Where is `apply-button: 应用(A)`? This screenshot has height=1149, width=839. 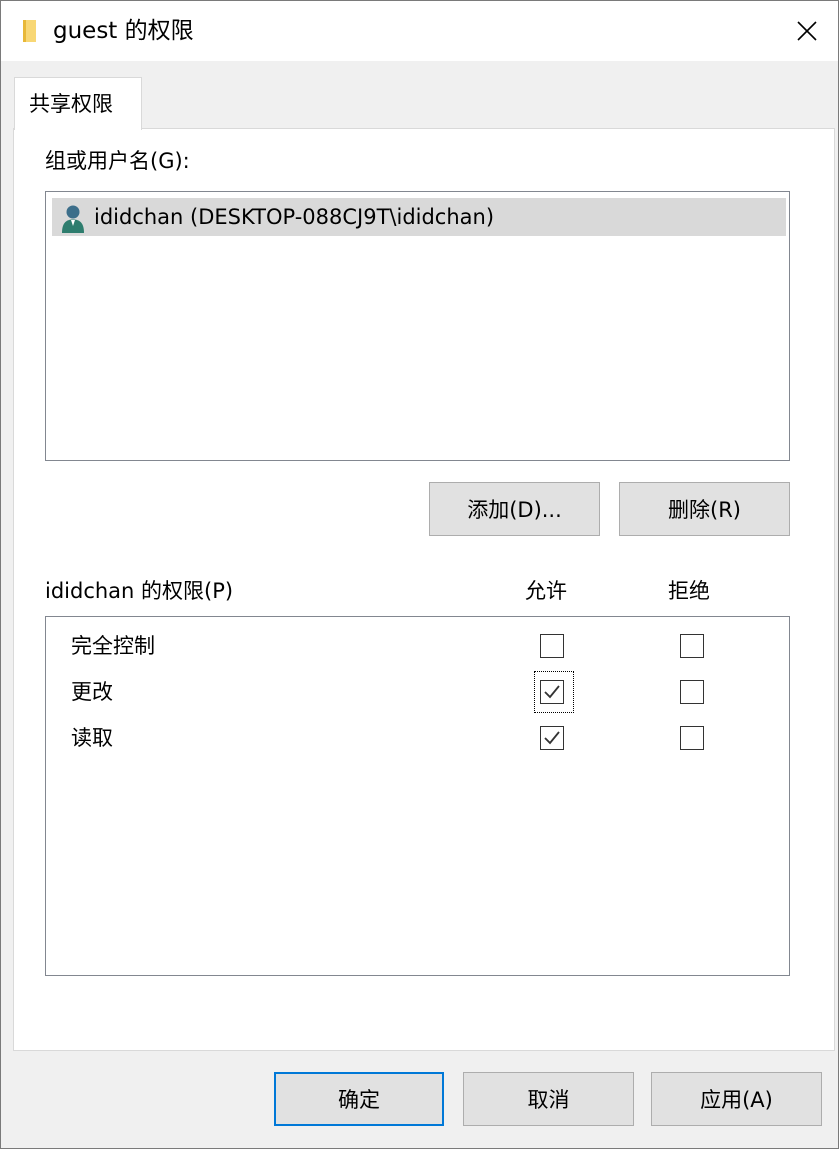 apply-button: 应用(A) is located at coordinates (736, 1099).